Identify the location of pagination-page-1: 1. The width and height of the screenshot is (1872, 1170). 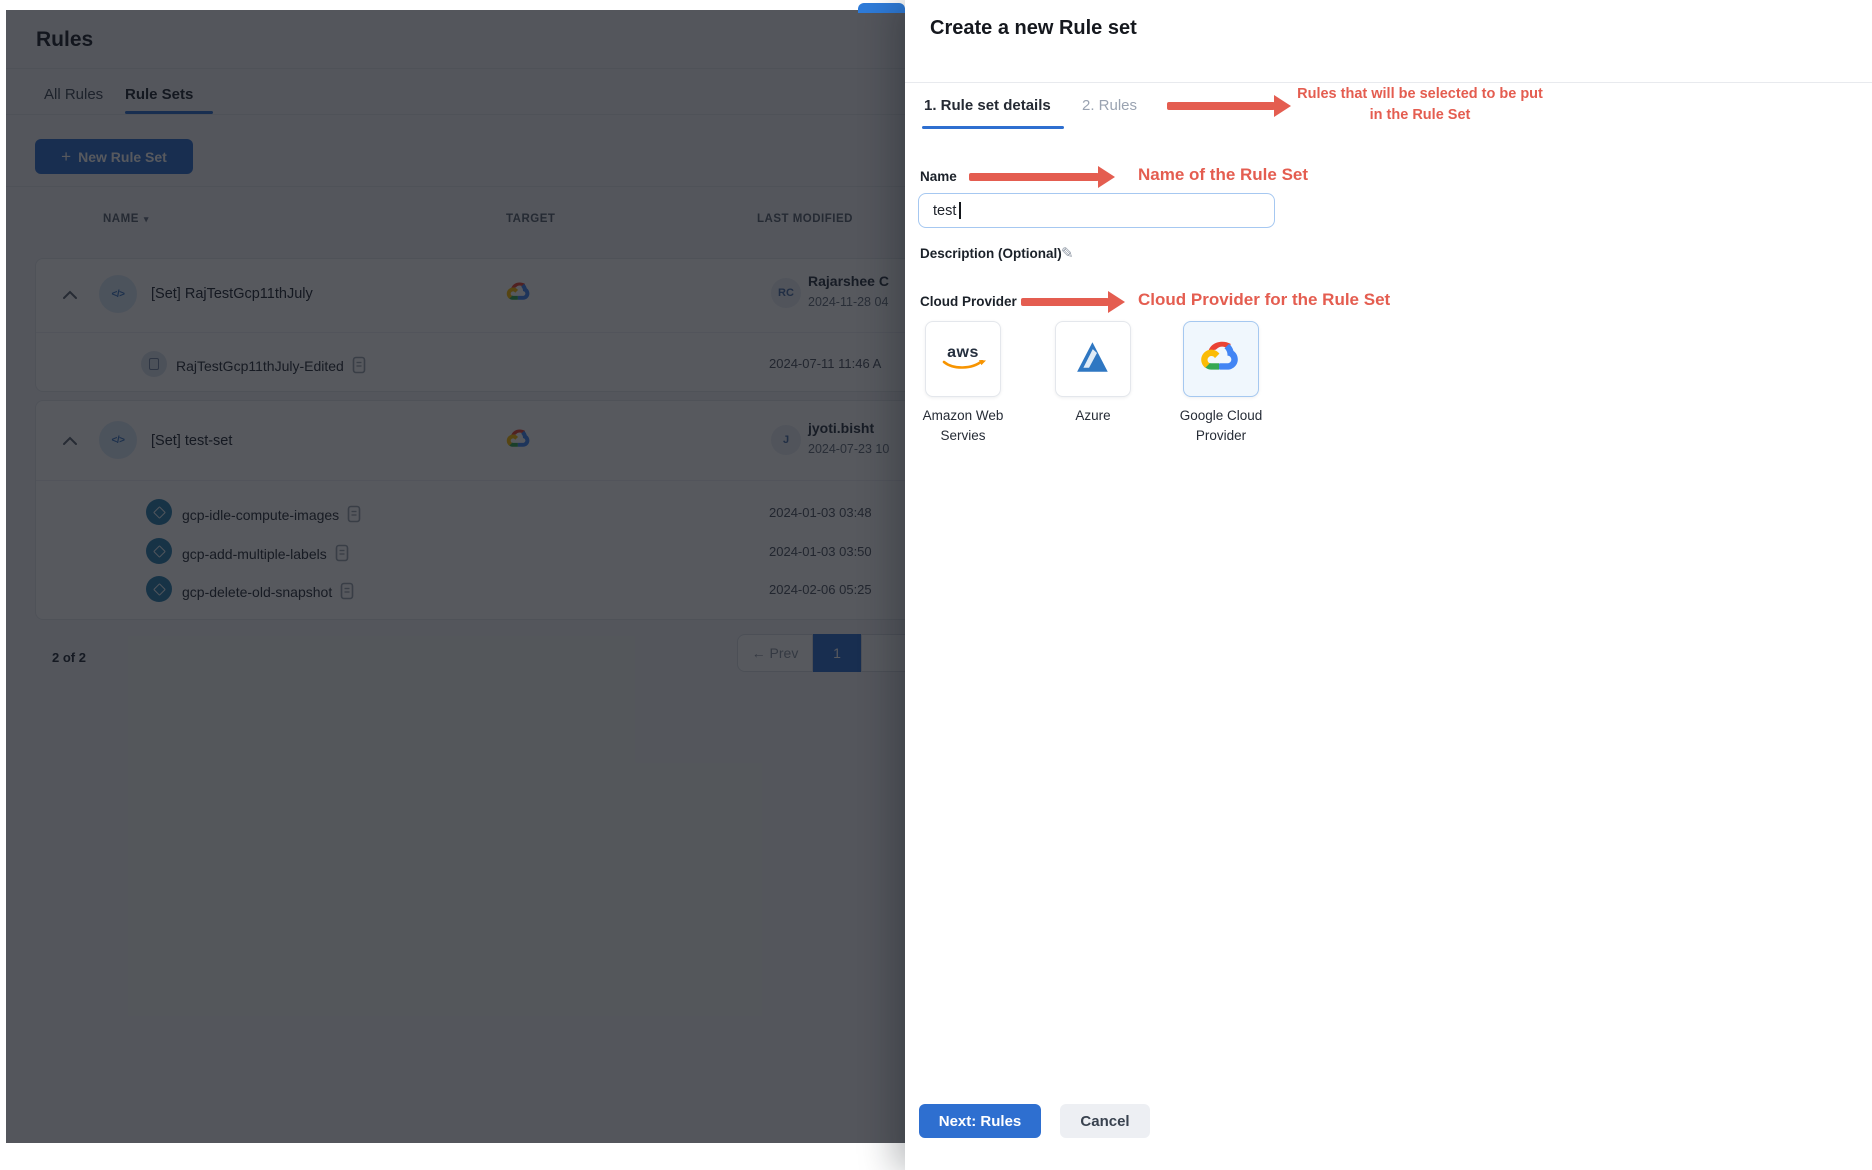
(837, 653).